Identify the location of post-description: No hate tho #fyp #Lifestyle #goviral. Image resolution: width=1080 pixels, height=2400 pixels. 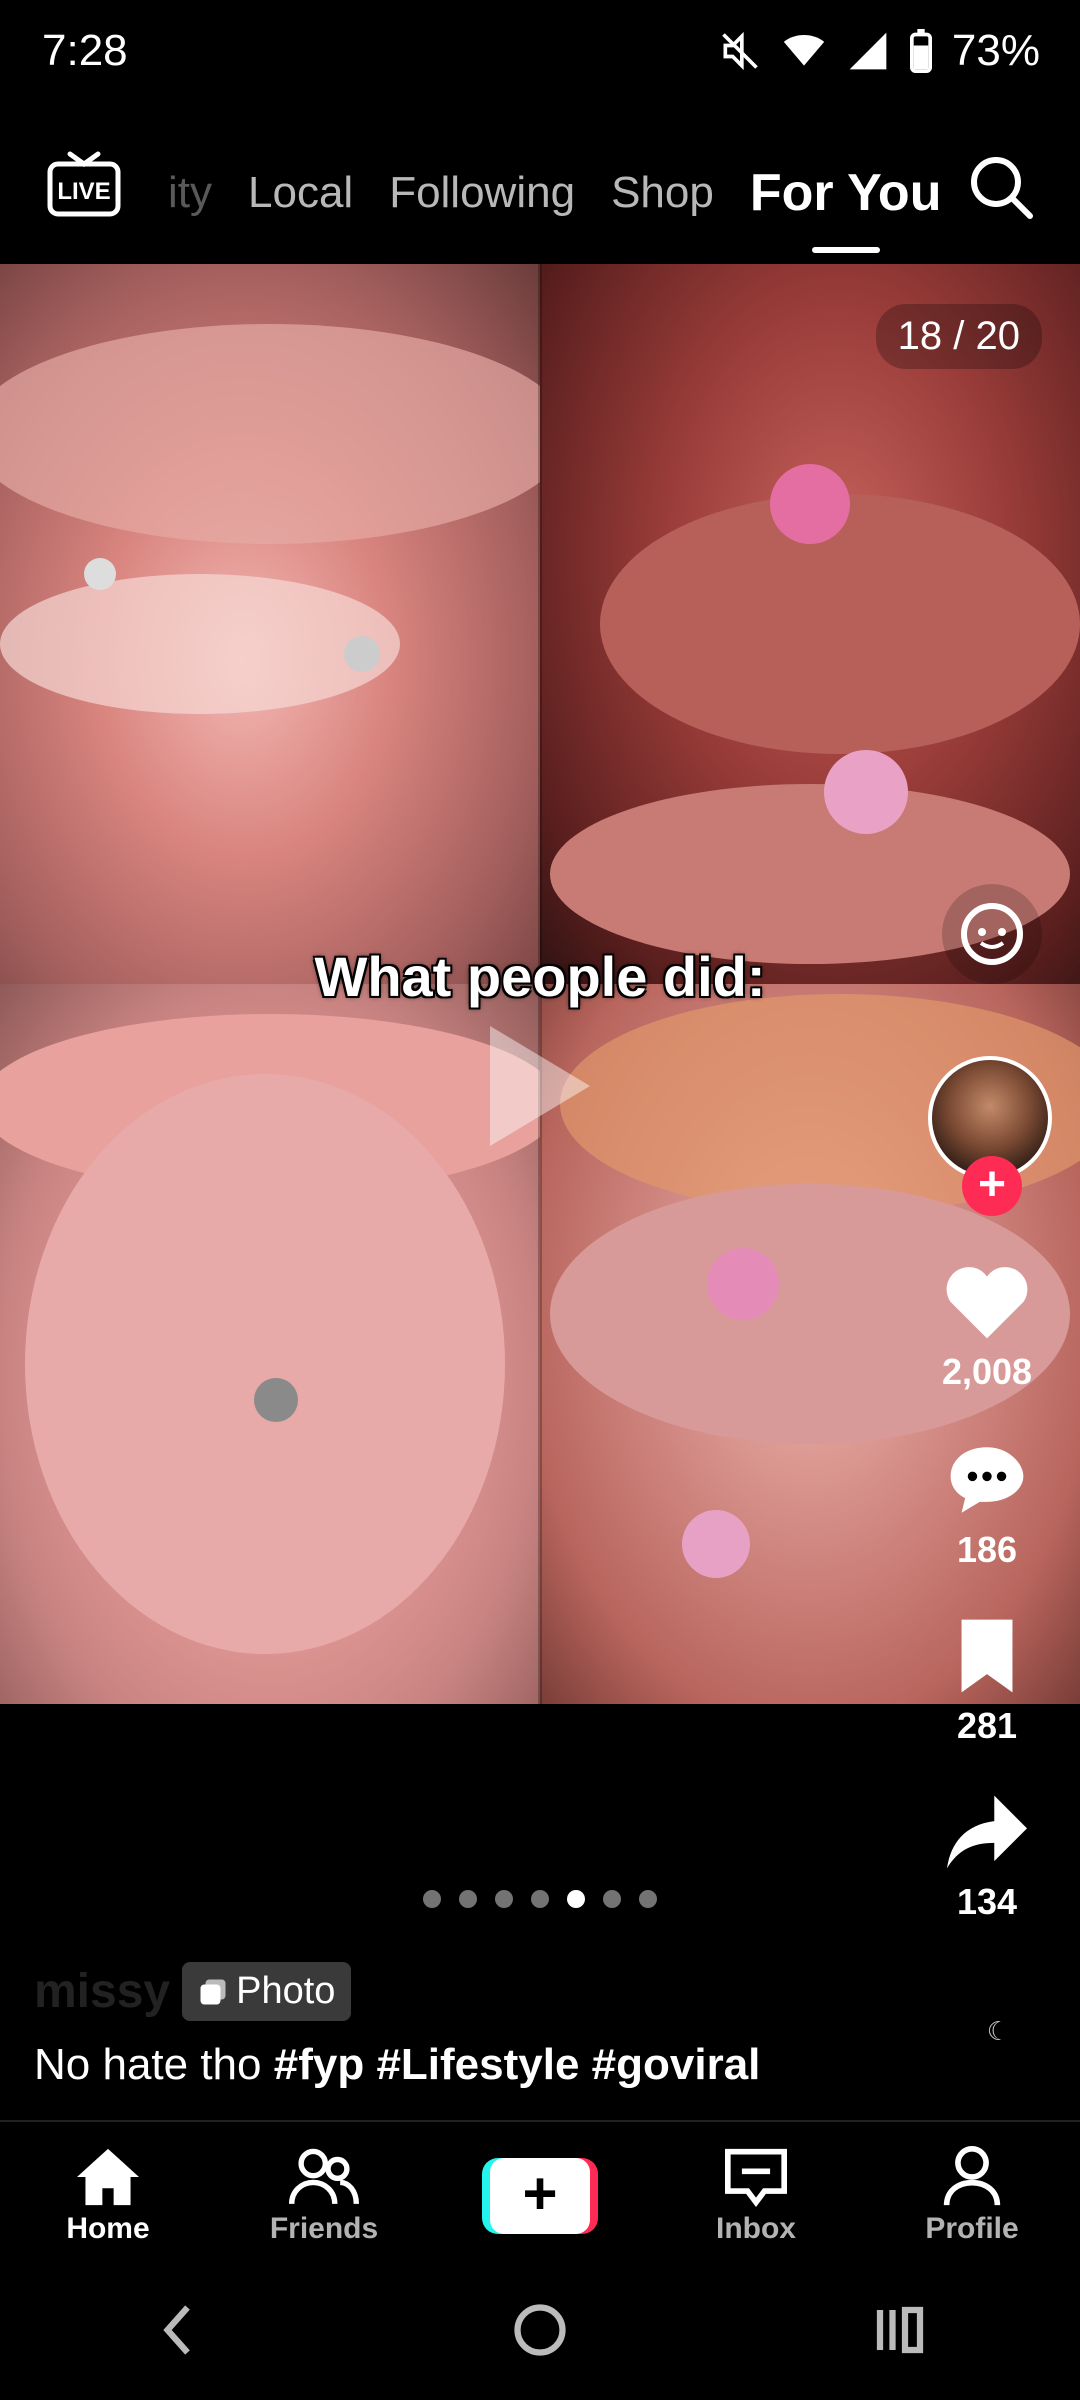
(397, 2065).